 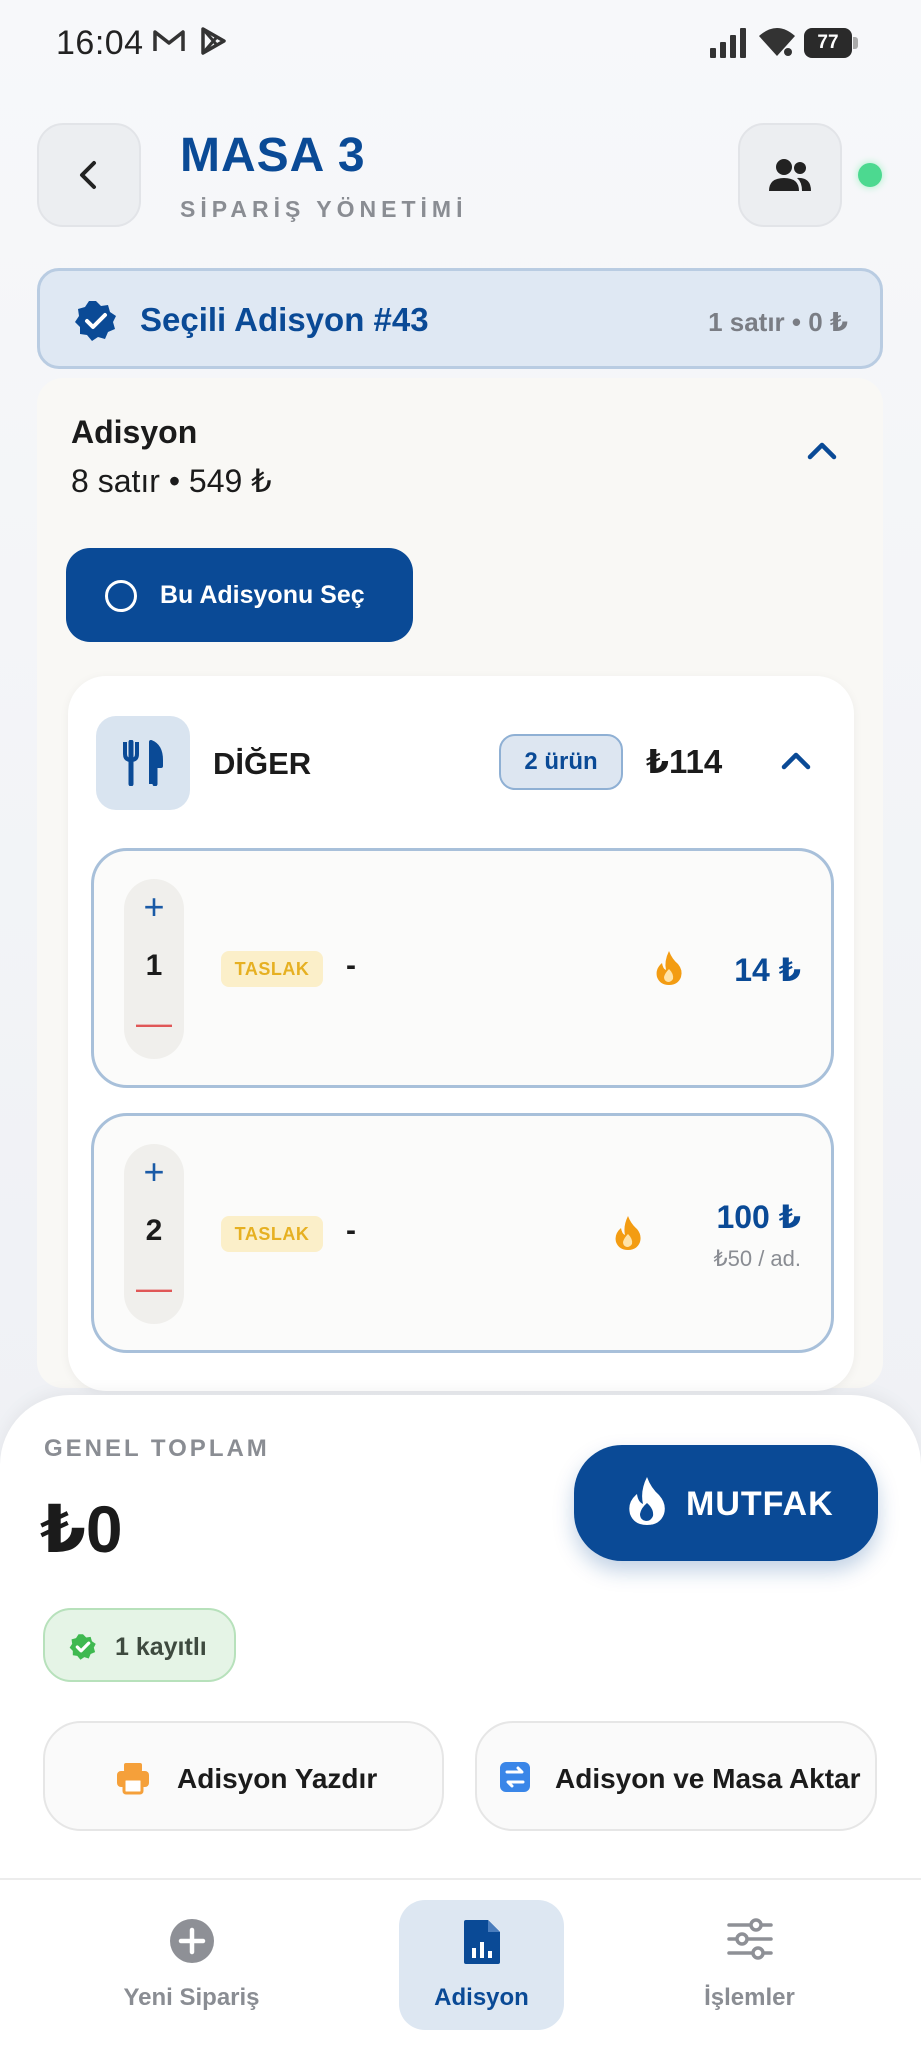 I want to click on saved-count-label: 1 kayıtlı, so click(x=161, y=1647).